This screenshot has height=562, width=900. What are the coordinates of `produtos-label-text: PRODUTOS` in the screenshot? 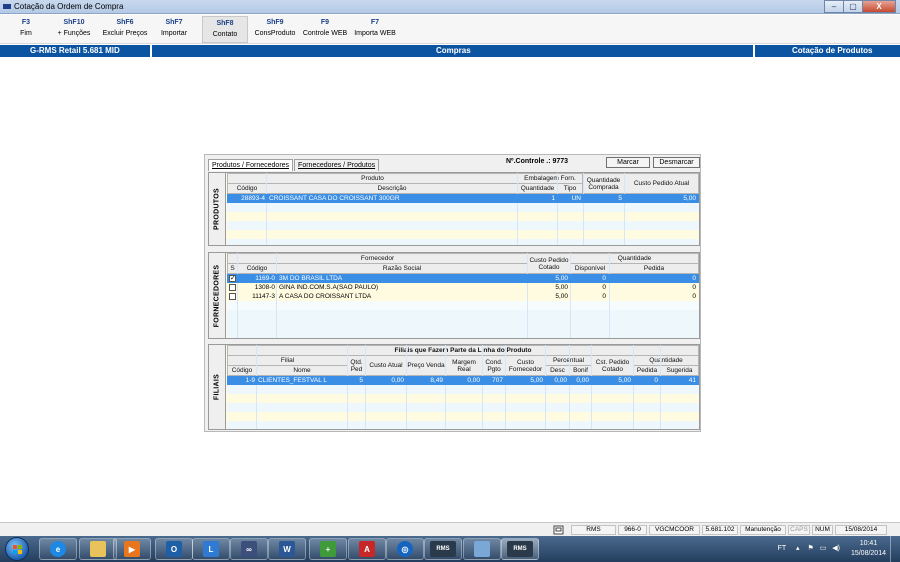 It's located at (217, 209).